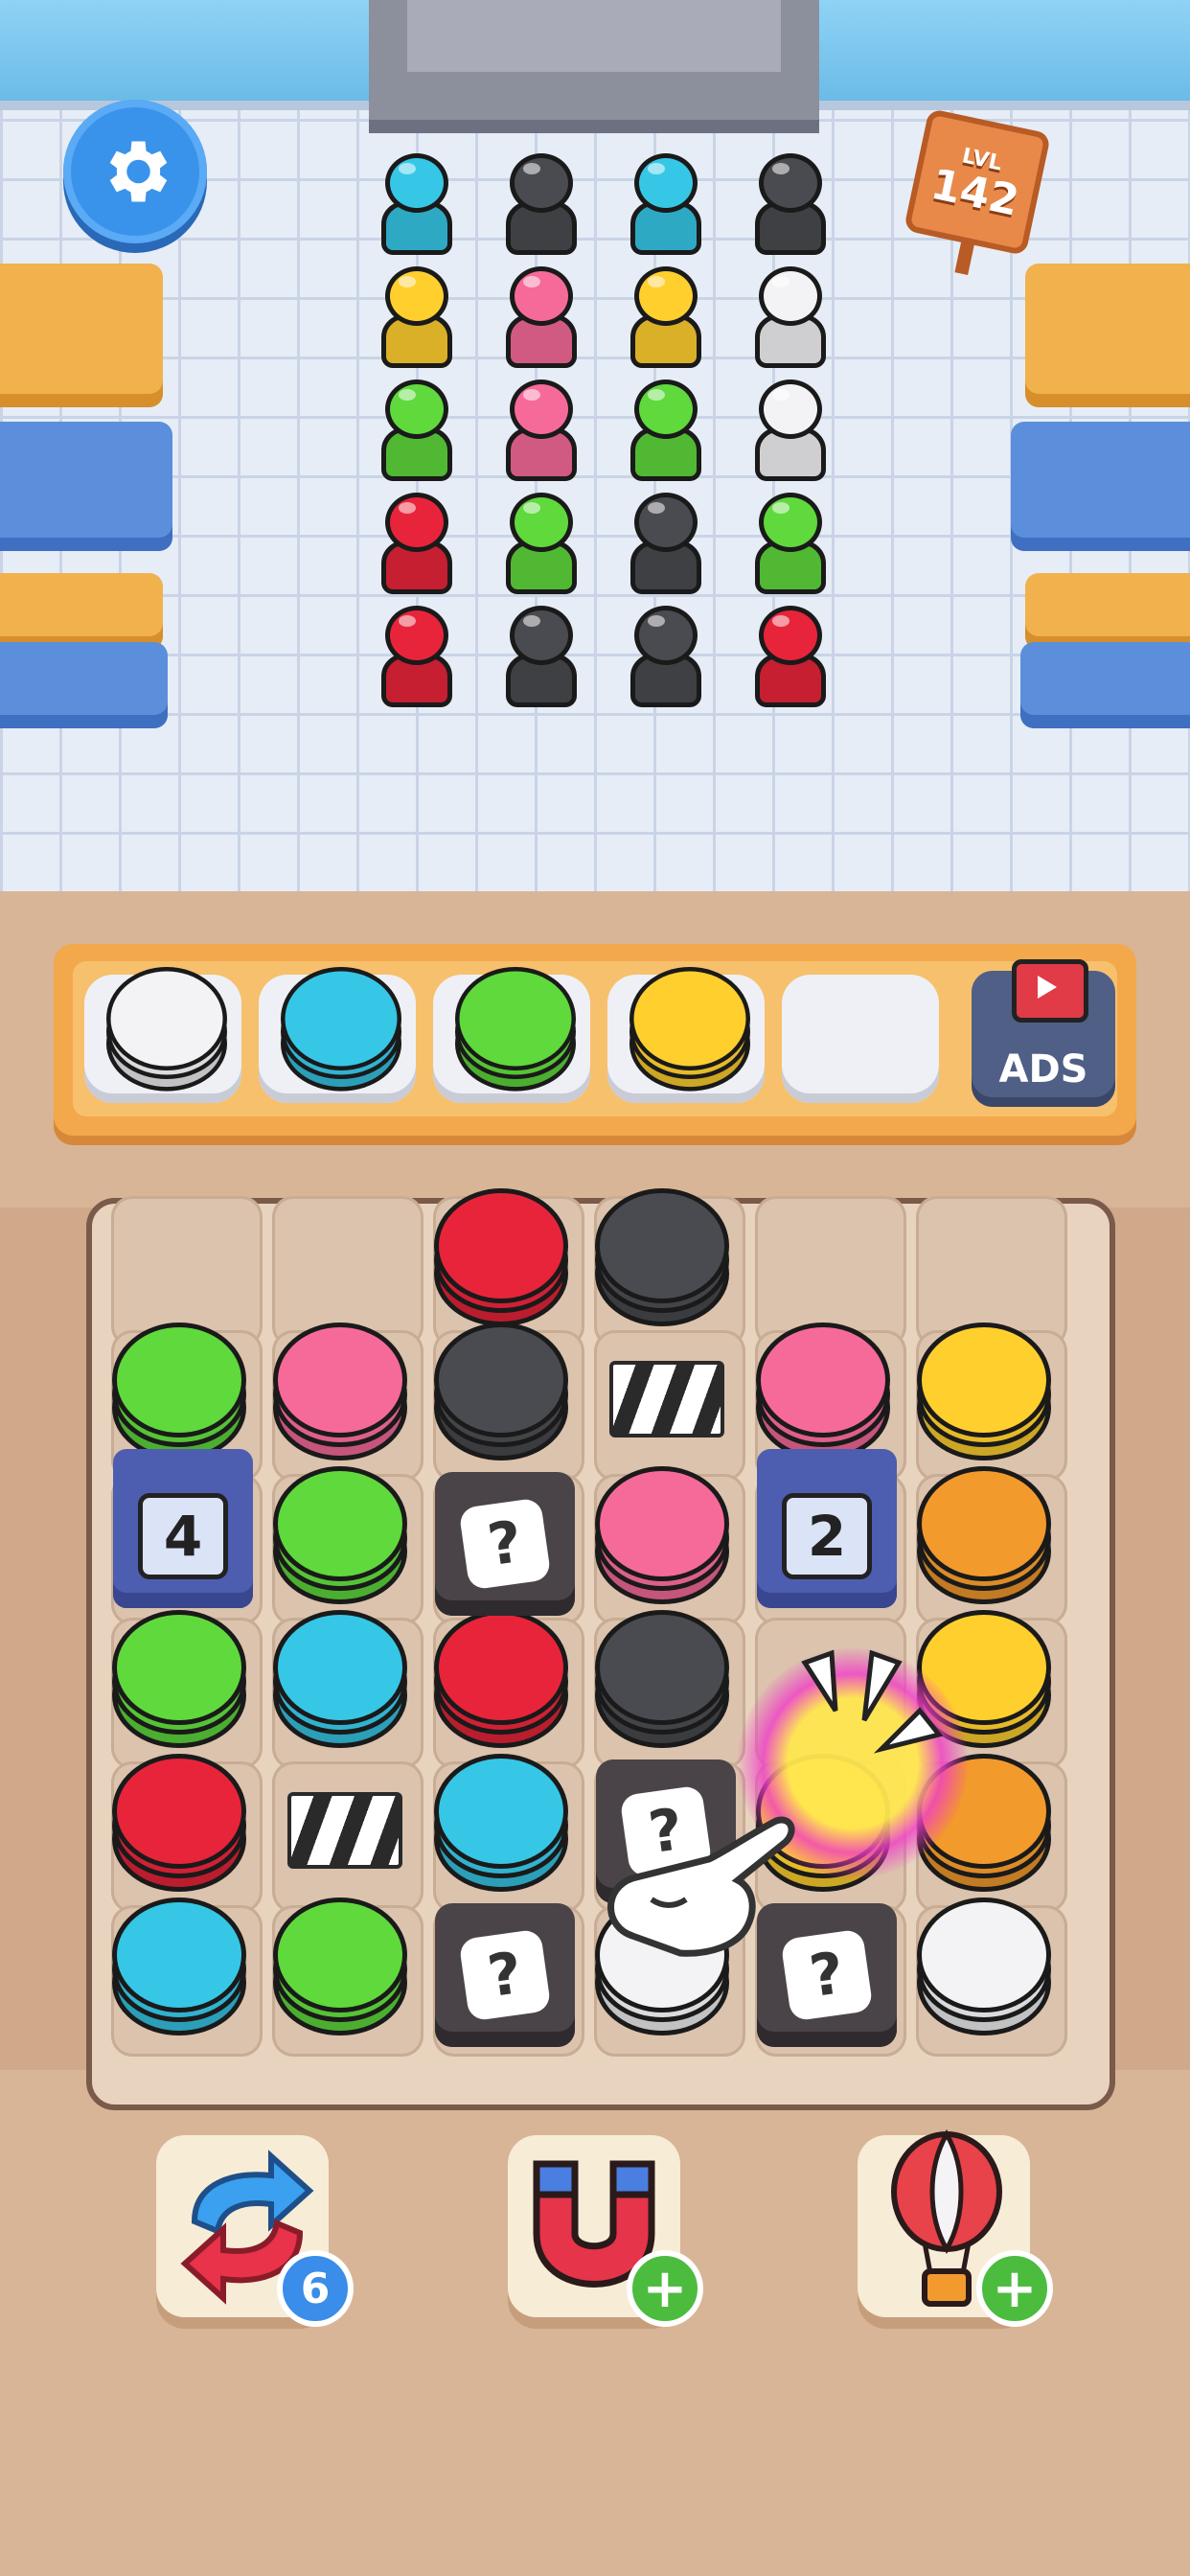 The width and height of the screenshot is (1190, 2576). I want to click on counter-left-low, so click(82, 611).